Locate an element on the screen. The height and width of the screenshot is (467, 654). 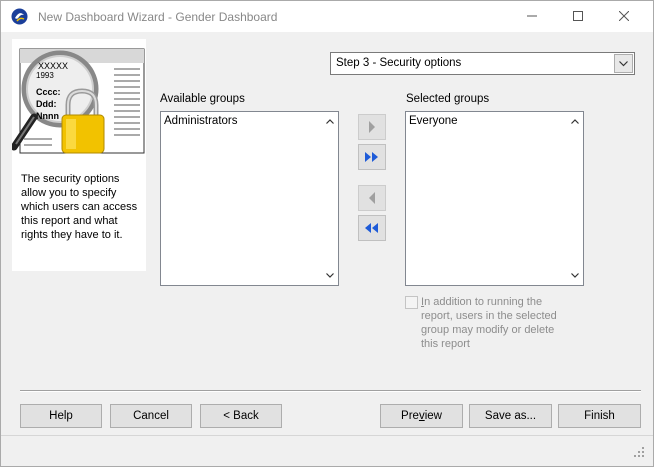
add-all-button is located at coordinates (372, 157).